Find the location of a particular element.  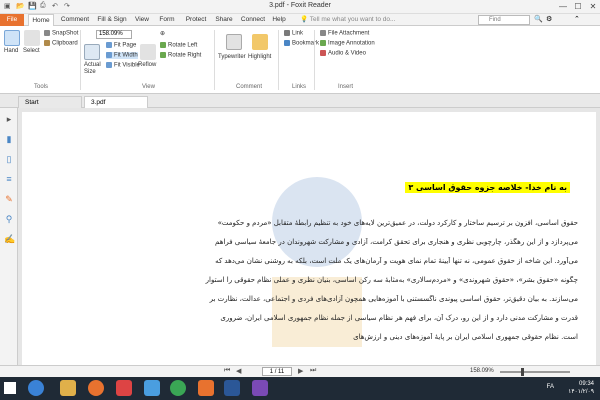

zoom-in-icon: ⊕ is located at coordinates (162, 33).